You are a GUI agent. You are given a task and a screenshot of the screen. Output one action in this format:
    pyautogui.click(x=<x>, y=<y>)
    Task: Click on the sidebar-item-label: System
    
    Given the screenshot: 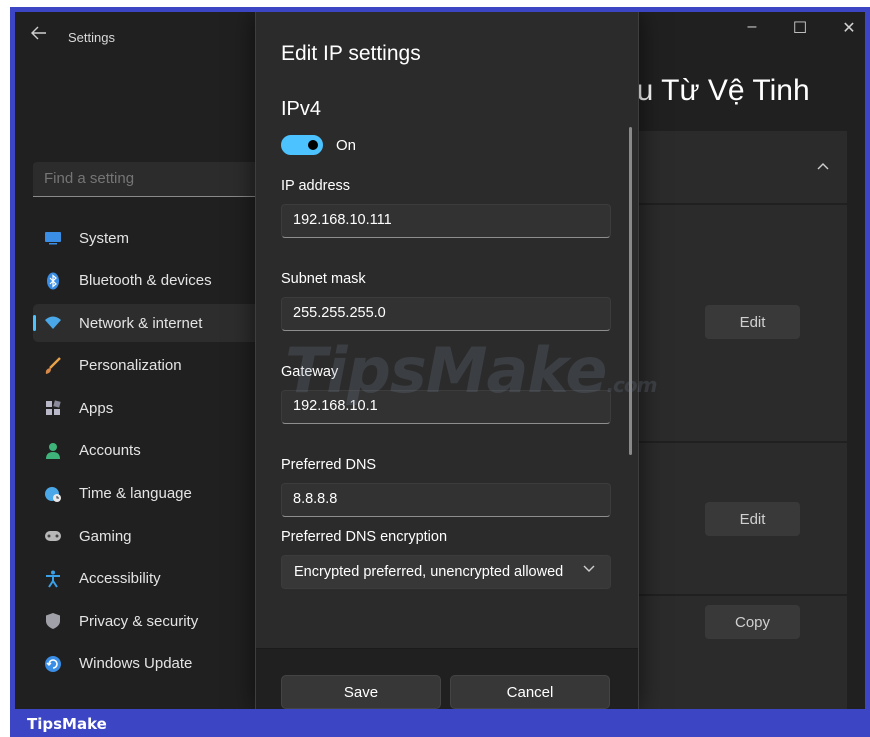 What is the action you would take?
    pyautogui.click(x=104, y=238)
    